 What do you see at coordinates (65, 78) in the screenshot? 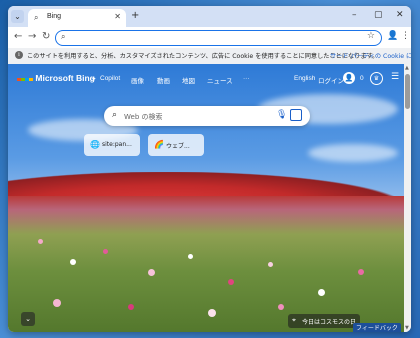
I see `logo-text: Microsoft Bing` at bounding box center [65, 78].